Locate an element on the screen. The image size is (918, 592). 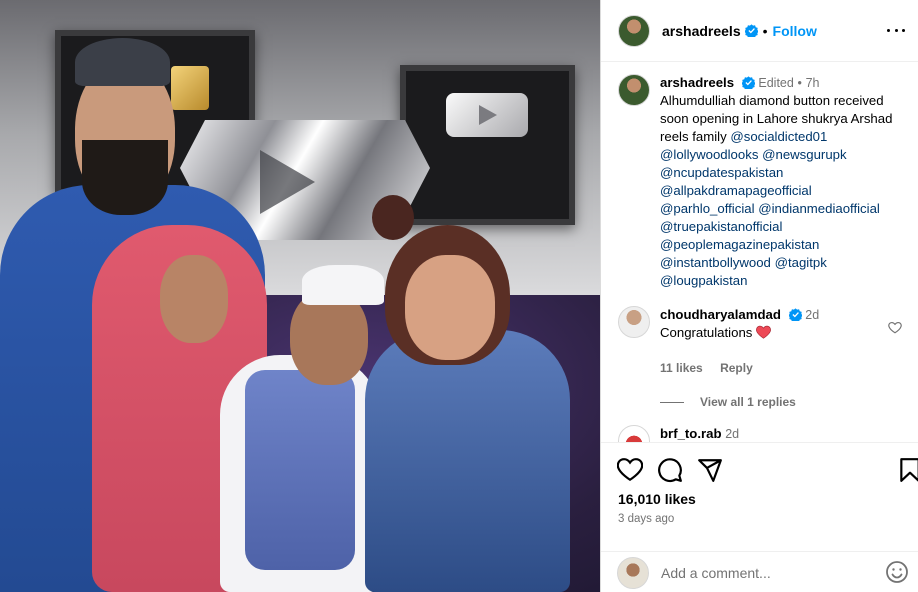
action-icons is located at coordinates (767, 471).